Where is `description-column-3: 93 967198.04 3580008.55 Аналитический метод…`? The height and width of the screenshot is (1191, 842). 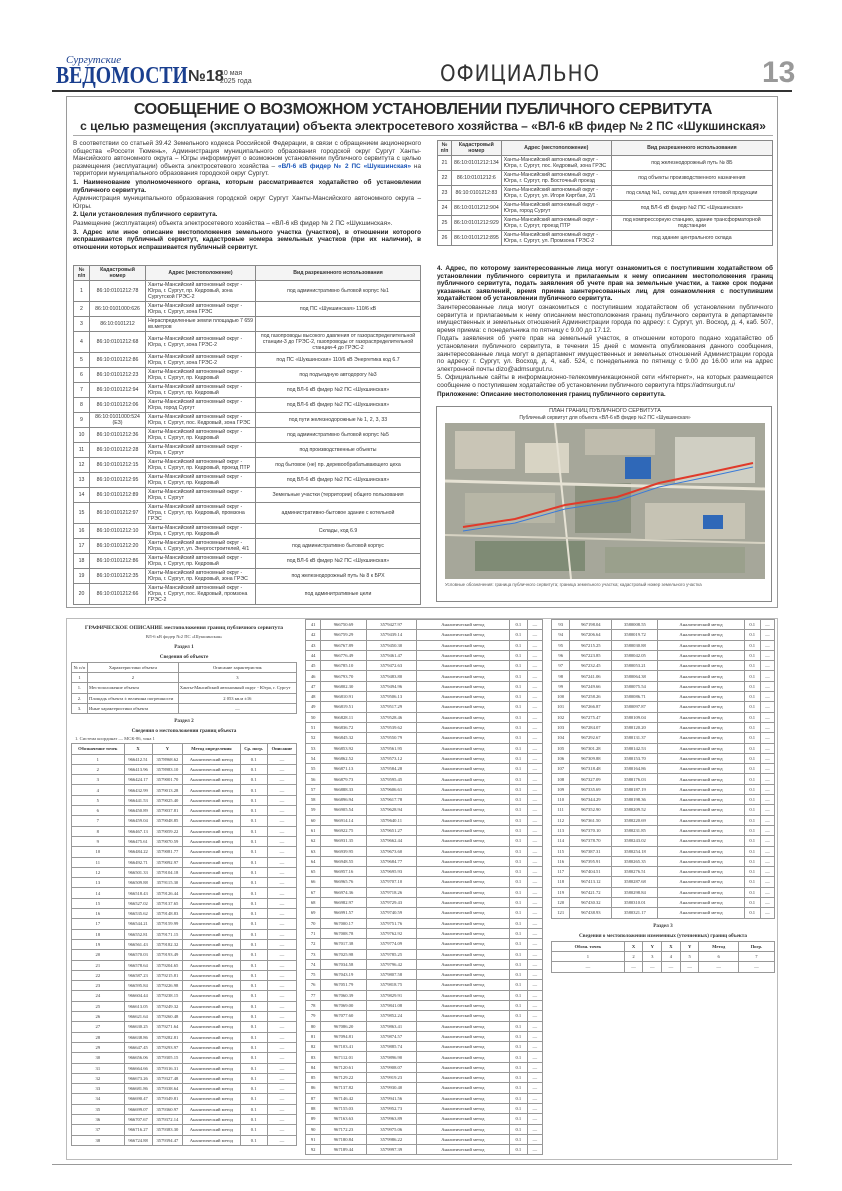 description-column-3: 93 967198.04 3580008.55 Аналитический метод… is located at coordinates (663, 889).